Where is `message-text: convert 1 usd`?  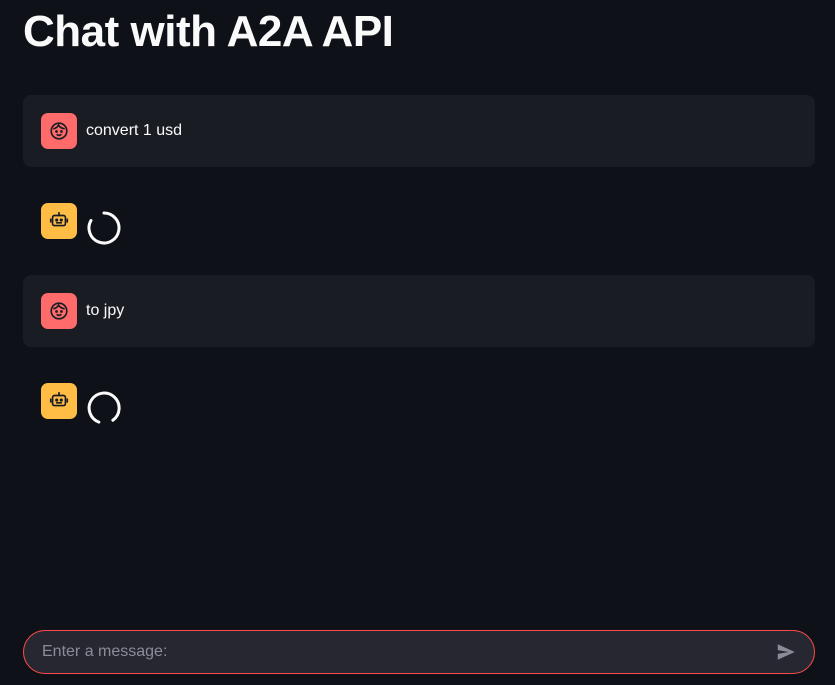
message-text: convert 1 usd is located at coordinates (134, 130).